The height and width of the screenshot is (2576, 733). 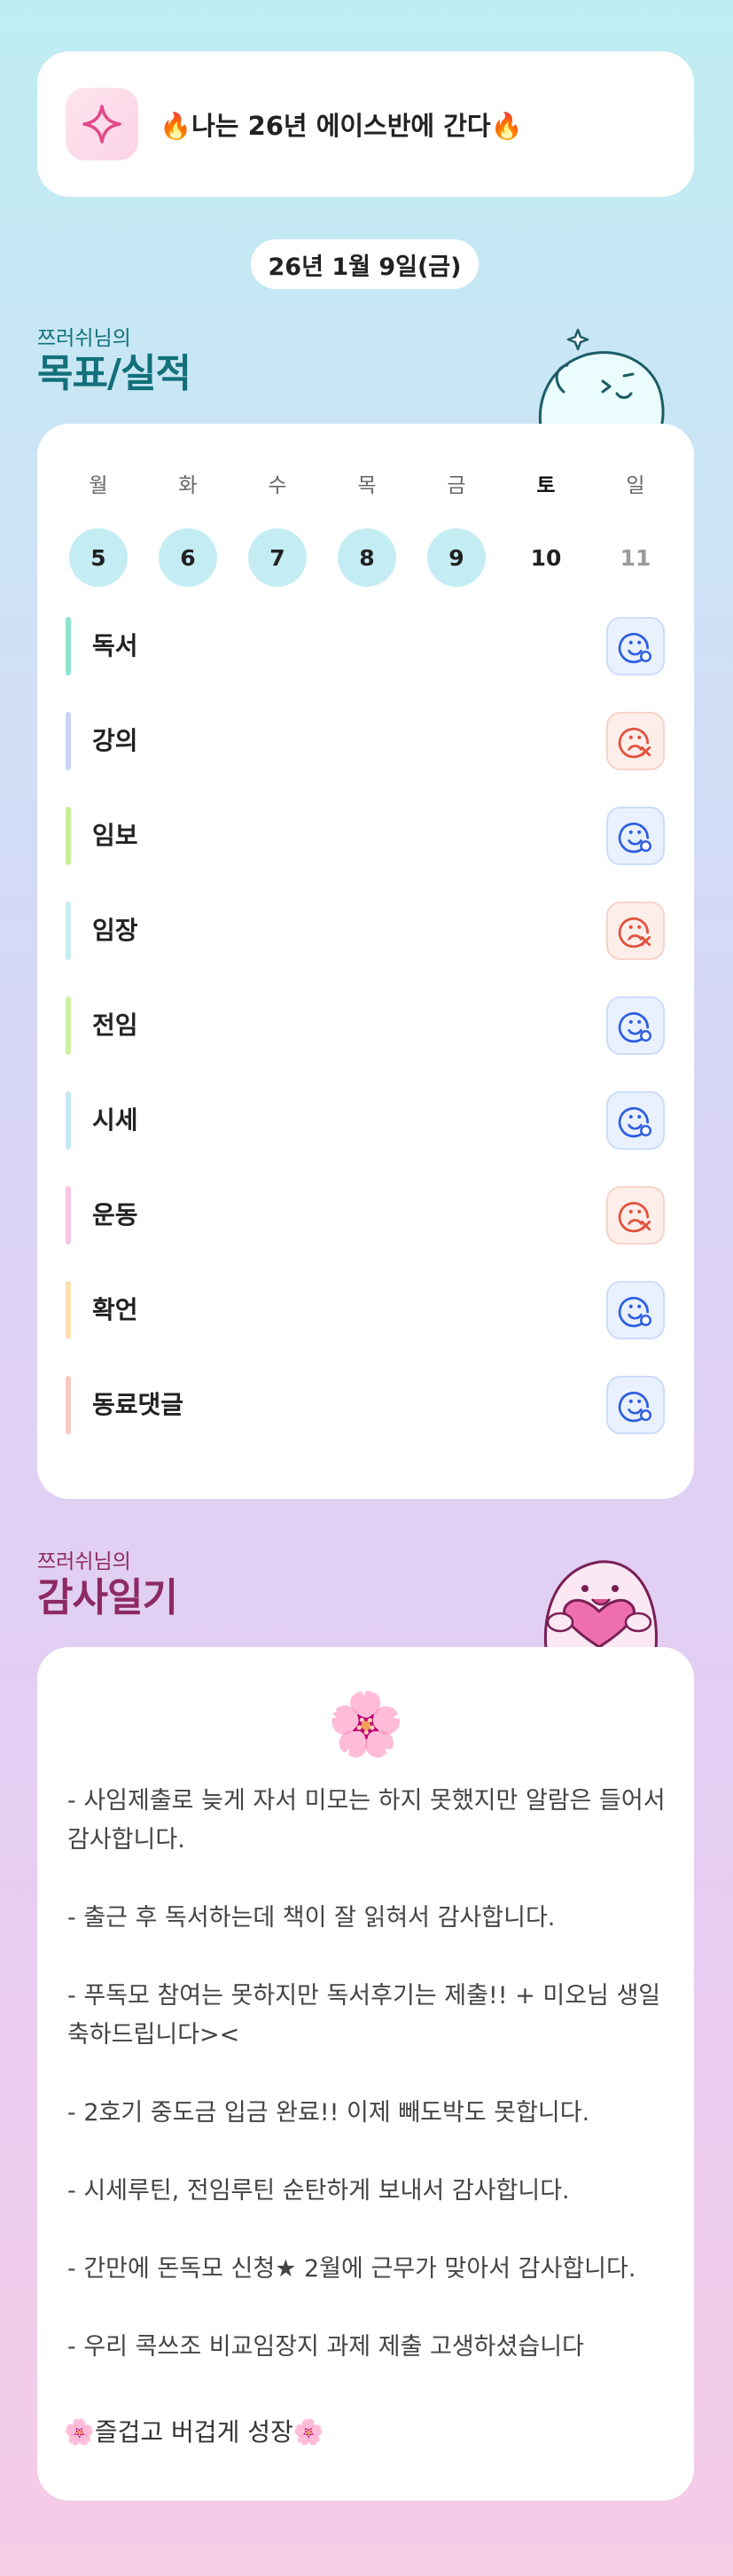 What do you see at coordinates (600, 1604) in the screenshot?
I see `heart-mascot-icon` at bounding box center [600, 1604].